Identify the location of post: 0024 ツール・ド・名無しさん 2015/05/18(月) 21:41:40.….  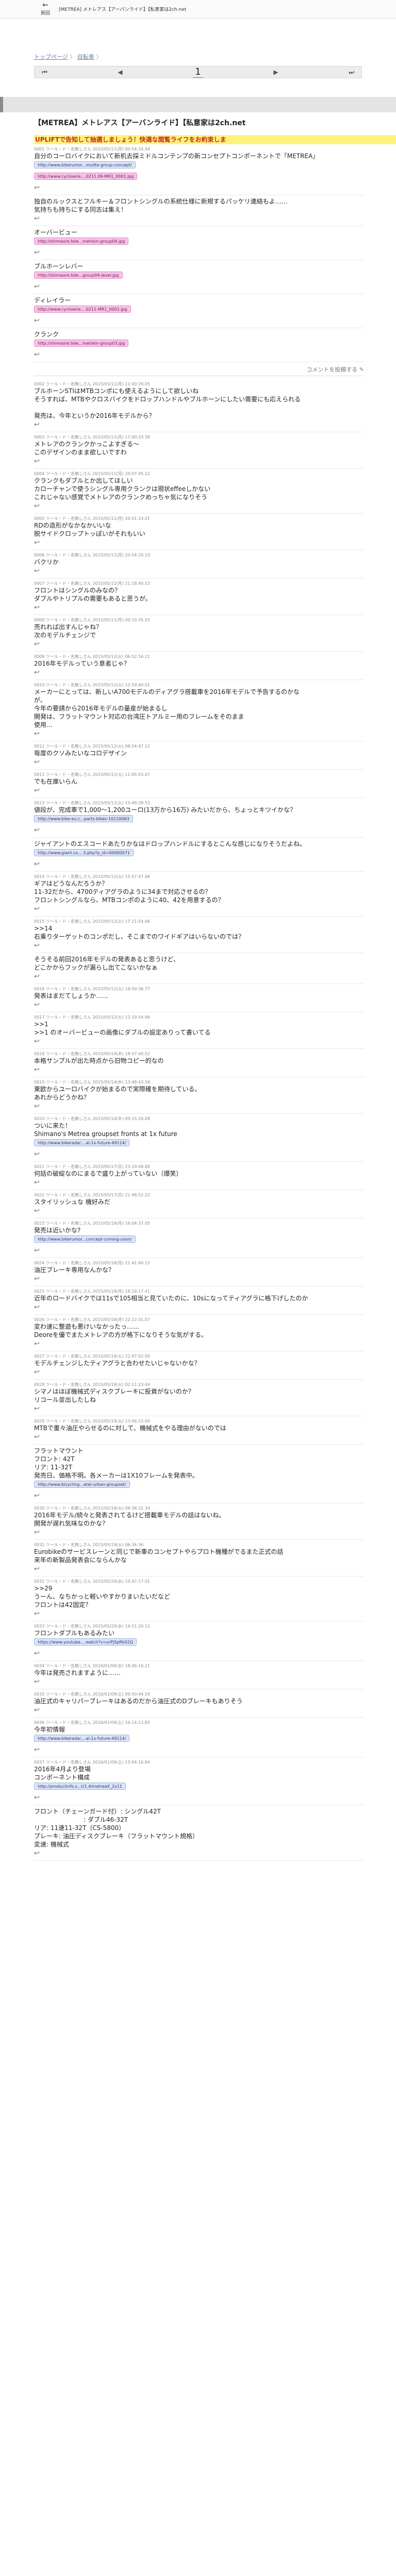
(199, 1272).